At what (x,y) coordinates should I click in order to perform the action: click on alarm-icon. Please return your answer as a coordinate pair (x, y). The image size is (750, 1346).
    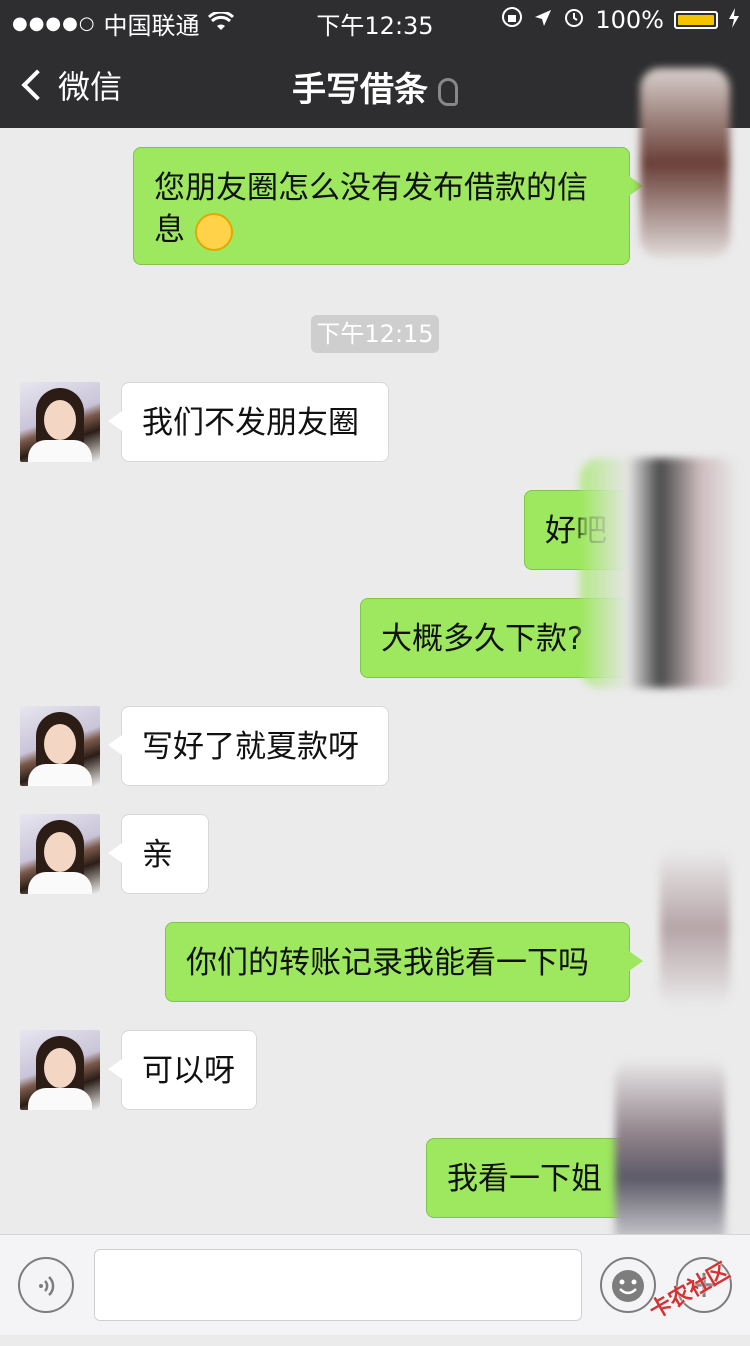
    Looking at the image, I should click on (574, 20).